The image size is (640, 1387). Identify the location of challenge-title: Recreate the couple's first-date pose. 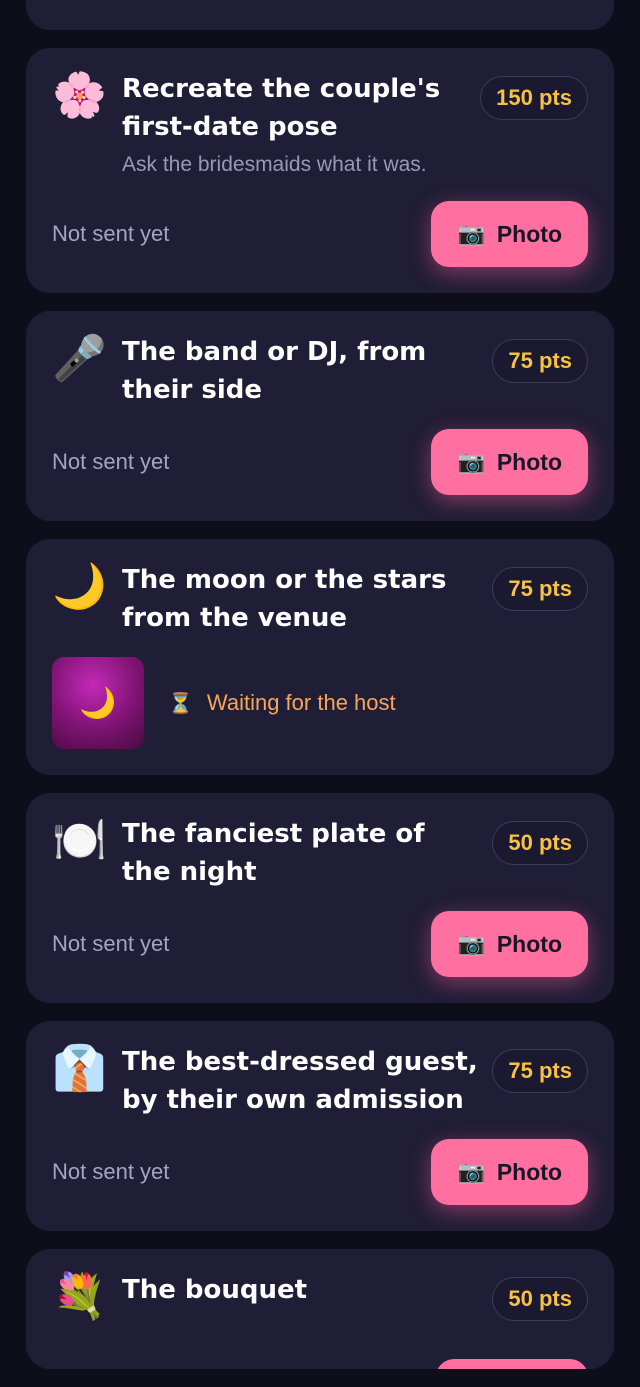
(281, 108).